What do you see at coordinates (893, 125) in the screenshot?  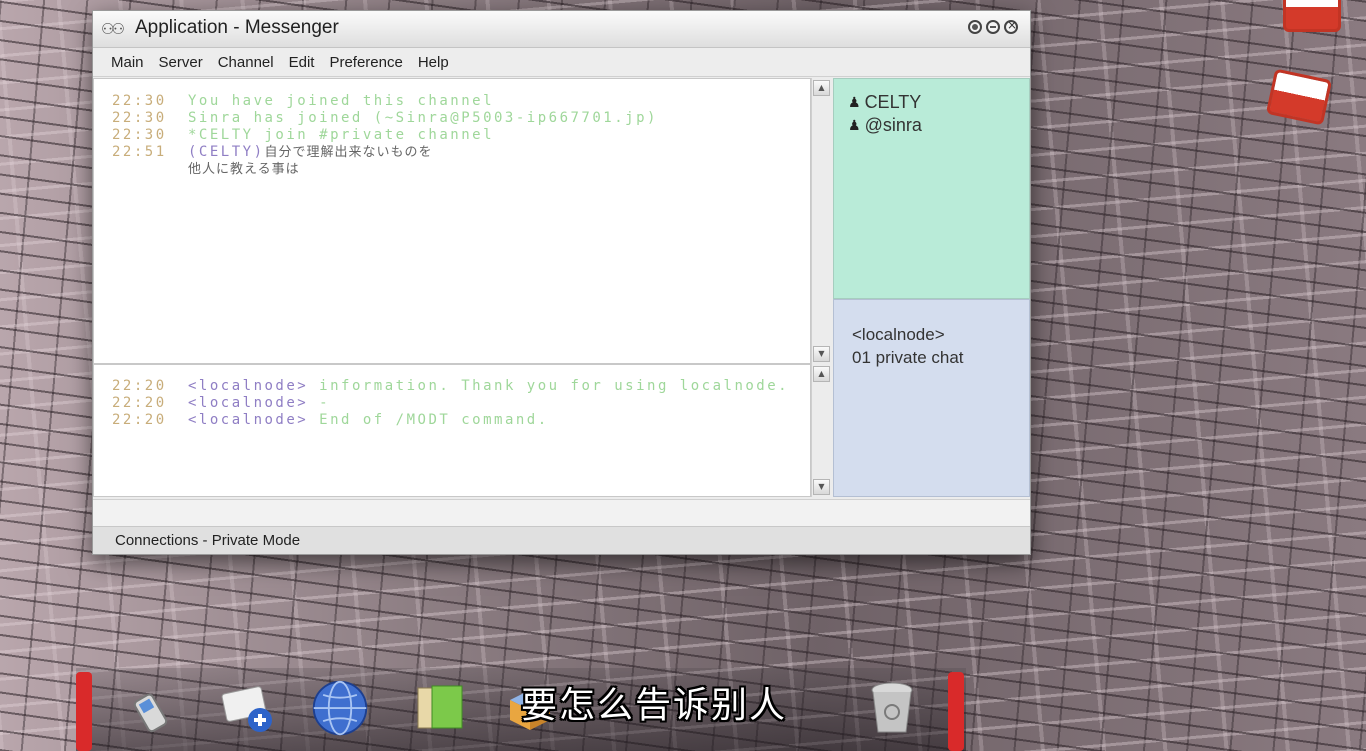 I see `user-name: @sinra` at bounding box center [893, 125].